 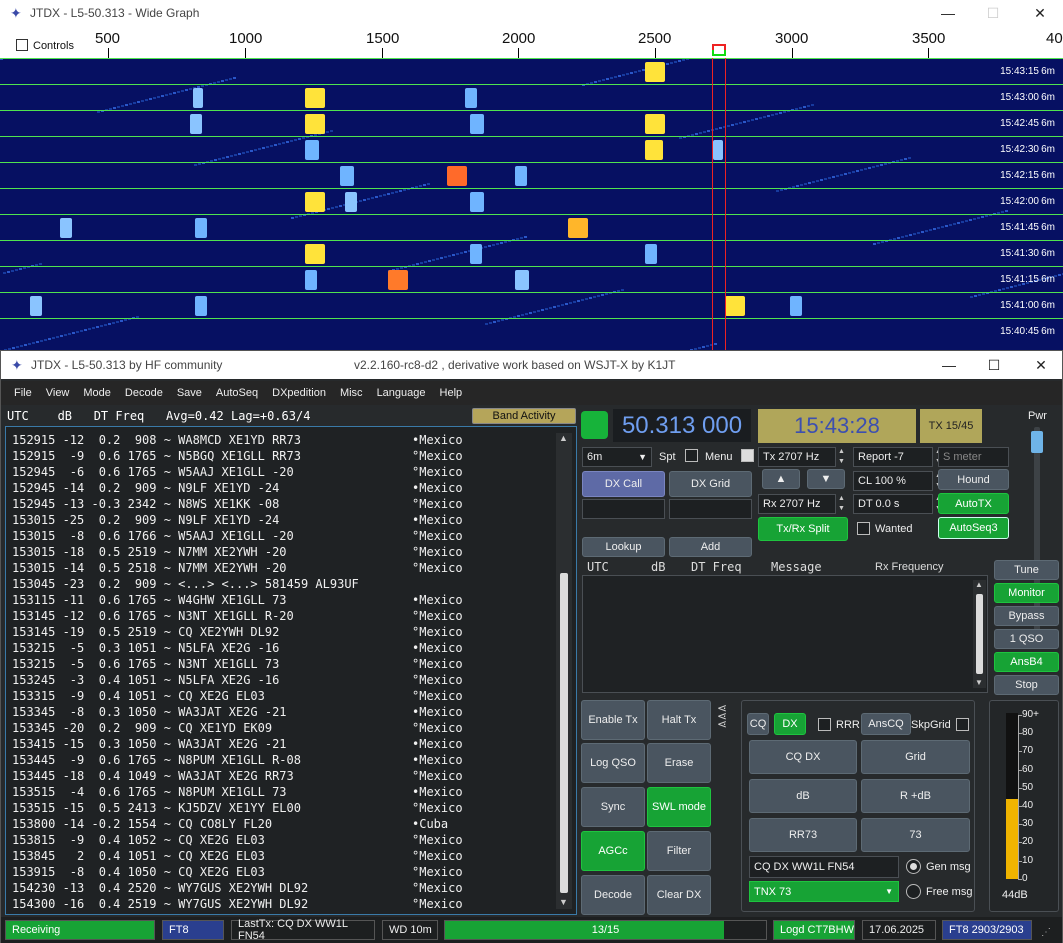 I want to click on tx-frequency-field: Tx 2707 Hz, so click(x=797, y=457).